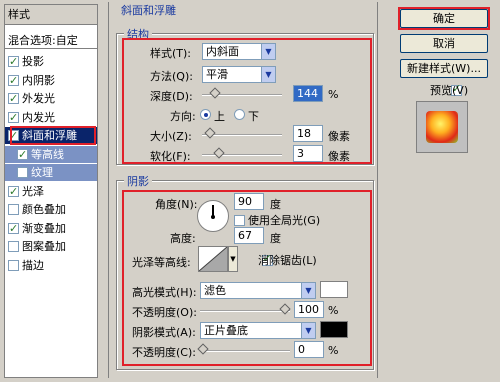  I want to click on style-item-label: 等高线, so click(47, 154).